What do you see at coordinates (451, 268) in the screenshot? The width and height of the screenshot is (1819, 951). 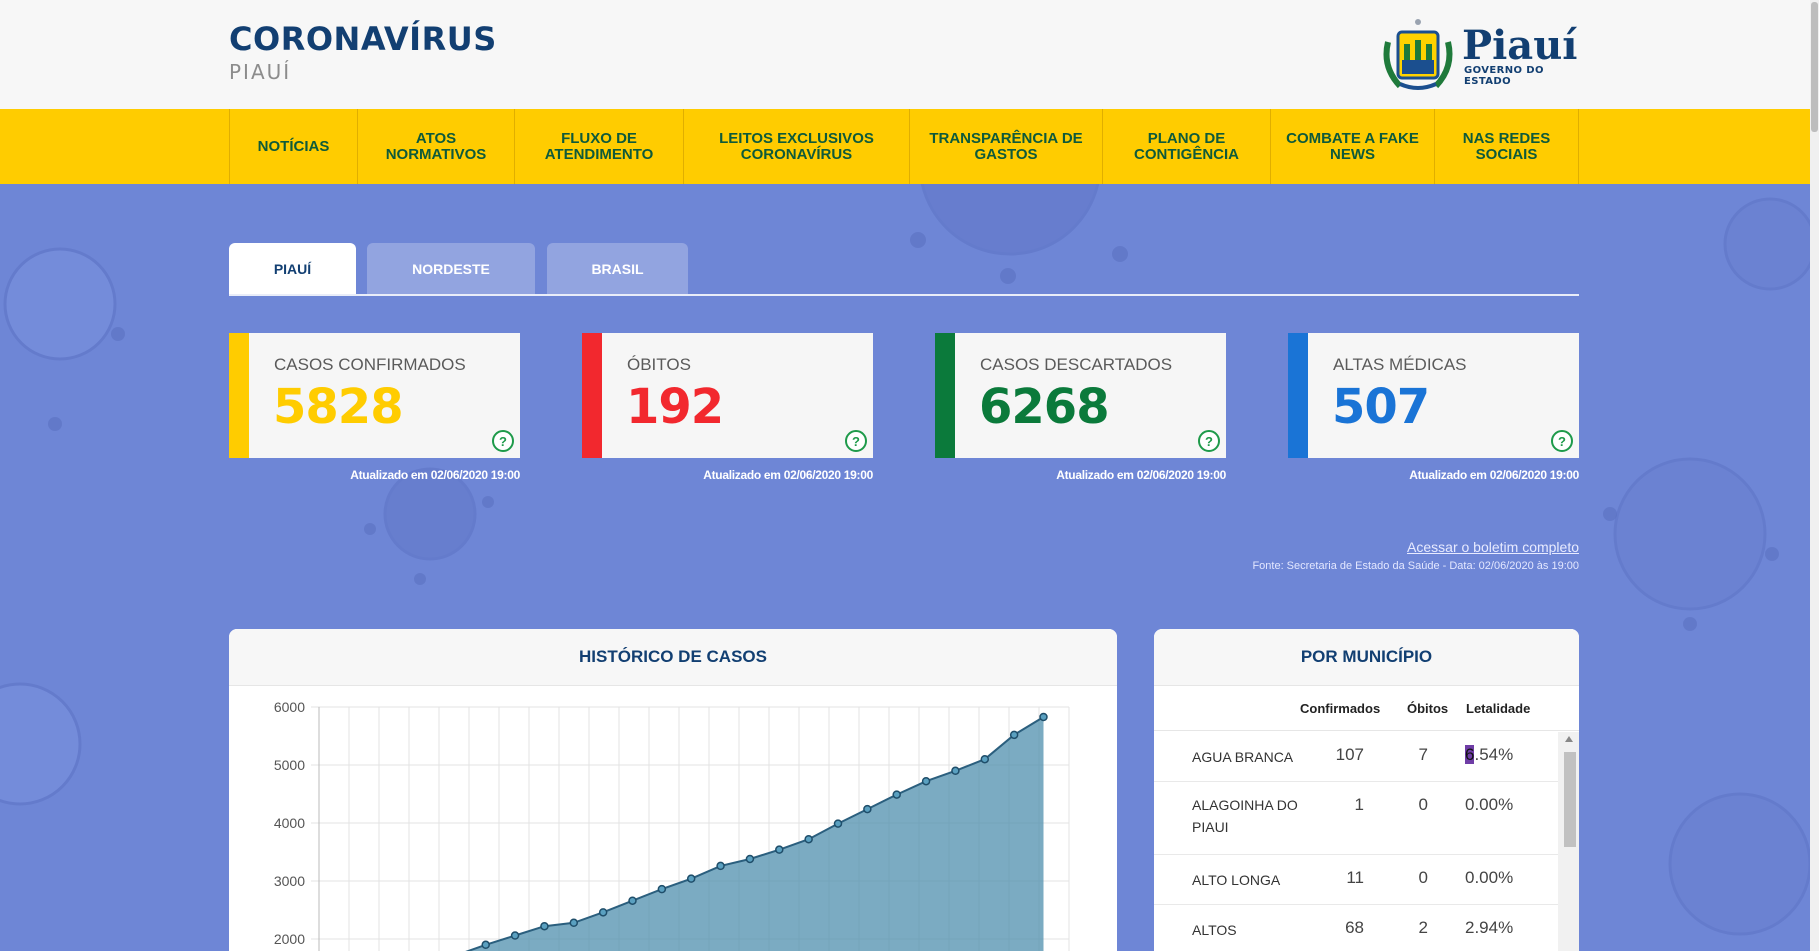 I see `tab-nordeste: NORDESTE` at bounding box center [451, 268].